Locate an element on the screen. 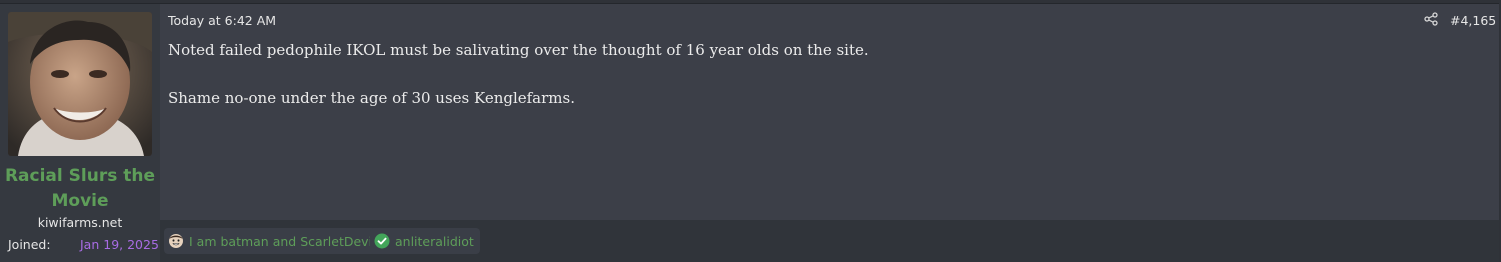 The width and height of the screenshot is (1501, 262). joined-label: Joined: is located at coordinates (29, 244).